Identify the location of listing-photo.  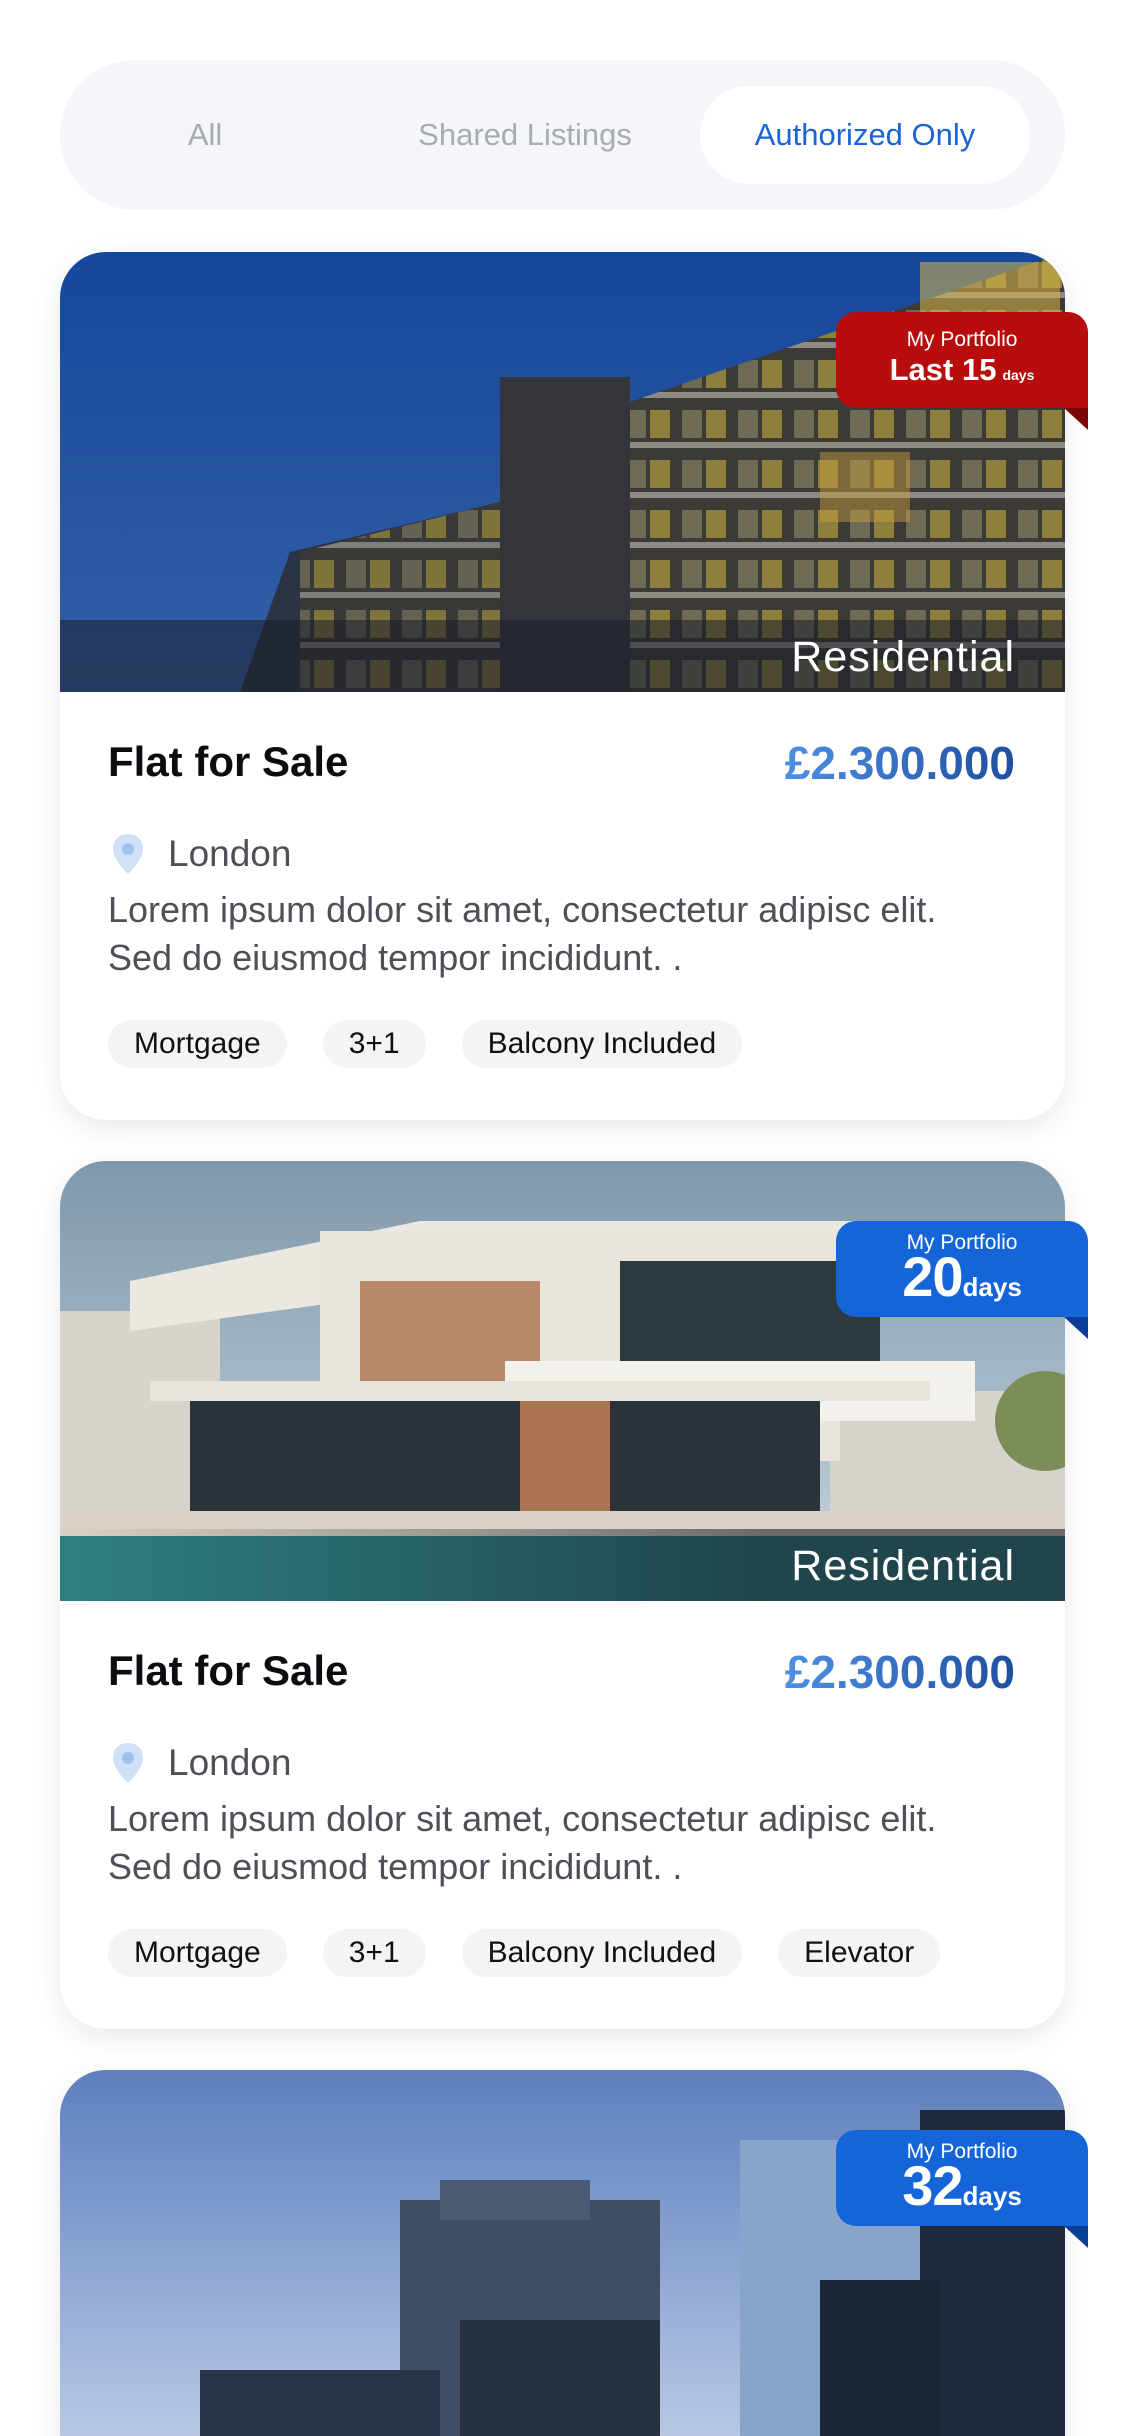
(562, 2253).